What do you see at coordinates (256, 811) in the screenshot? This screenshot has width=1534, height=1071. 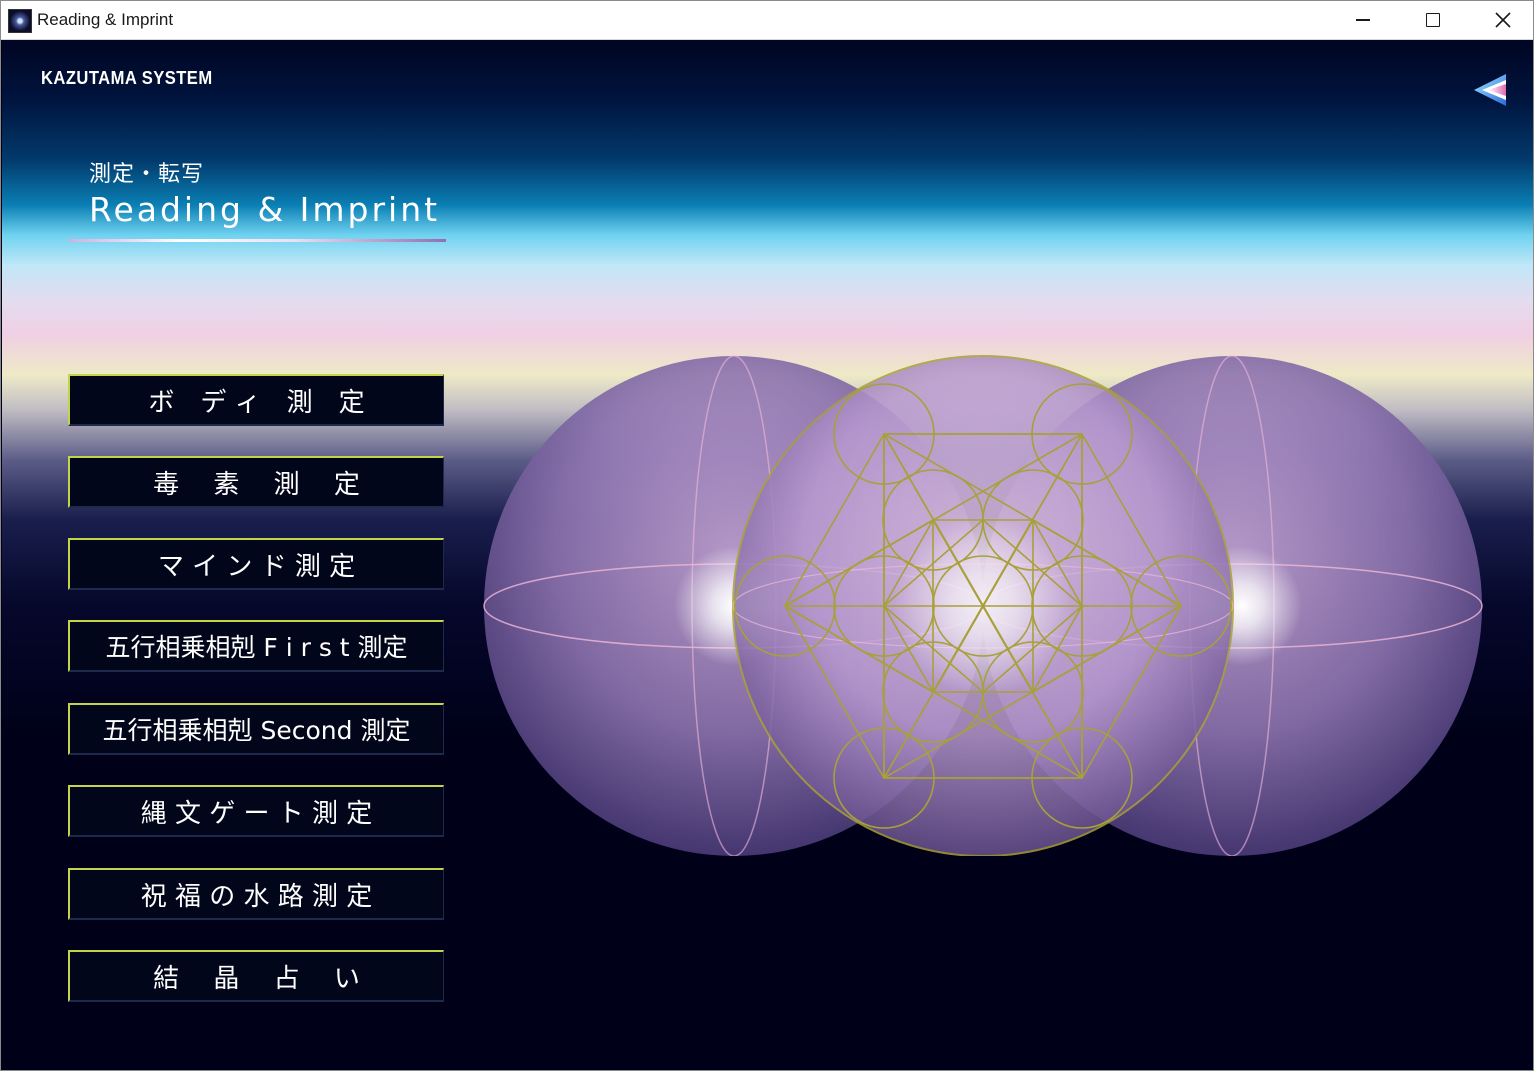 I see `jomon-gate-button: 縄 文 ゲ ー ト 測 定` at bounding box center [256, 811].